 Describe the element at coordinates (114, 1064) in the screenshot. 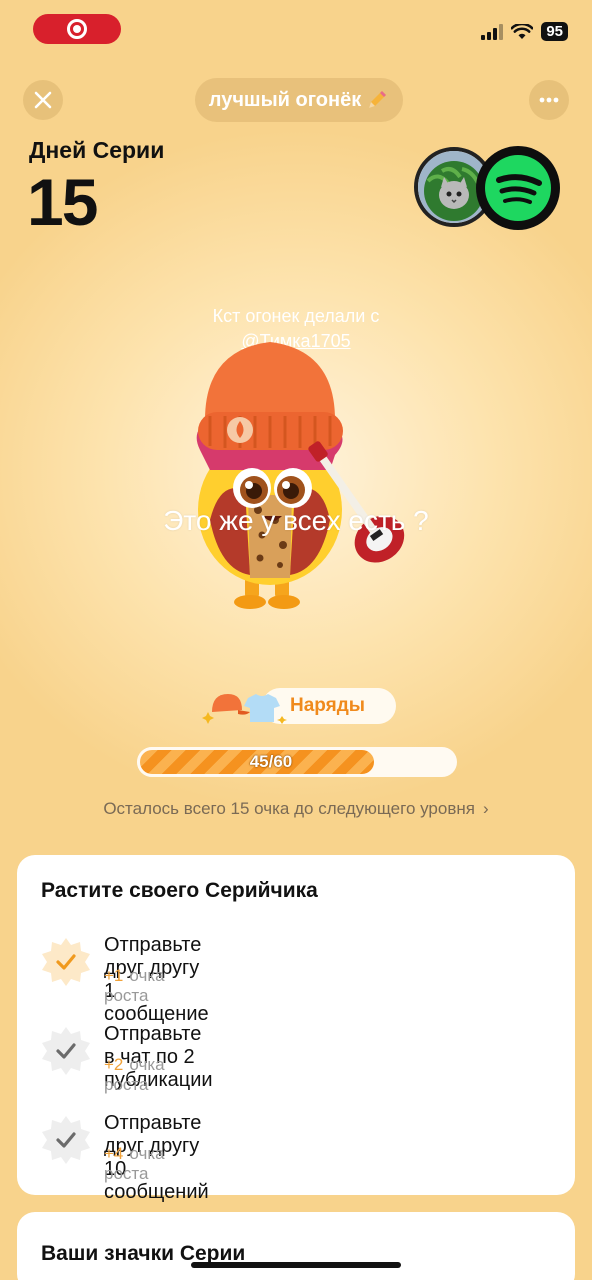

I see `task-points: +2` at that location.